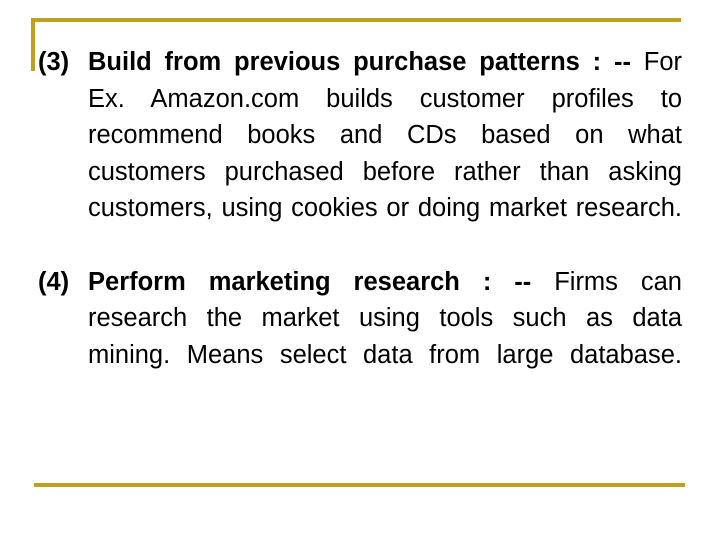  What do you see at coordinates (54, 281) in the screenshot?
I see `bullet-marker: (4)` at bounding box center [54, 281].